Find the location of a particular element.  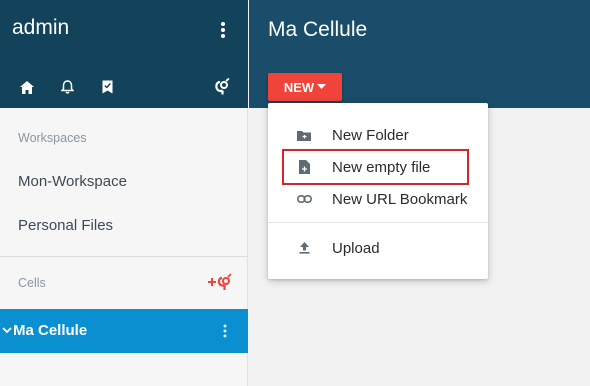

menu-divider is located at coordinates (378, 222).